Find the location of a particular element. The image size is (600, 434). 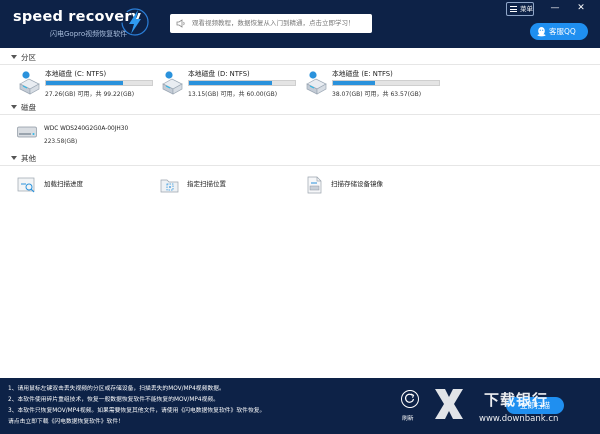

tutorial-notice-bar: 观看视频教程，数据恢复从入门到精通，点击立即学习！ is located at coordinates (271, 23).